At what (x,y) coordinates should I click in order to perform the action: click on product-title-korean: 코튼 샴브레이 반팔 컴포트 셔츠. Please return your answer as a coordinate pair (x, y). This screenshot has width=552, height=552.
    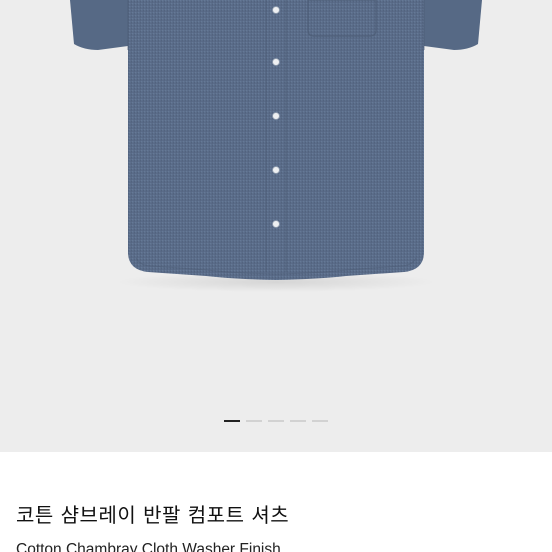
    Looking at the image, I should click on (153, 515).